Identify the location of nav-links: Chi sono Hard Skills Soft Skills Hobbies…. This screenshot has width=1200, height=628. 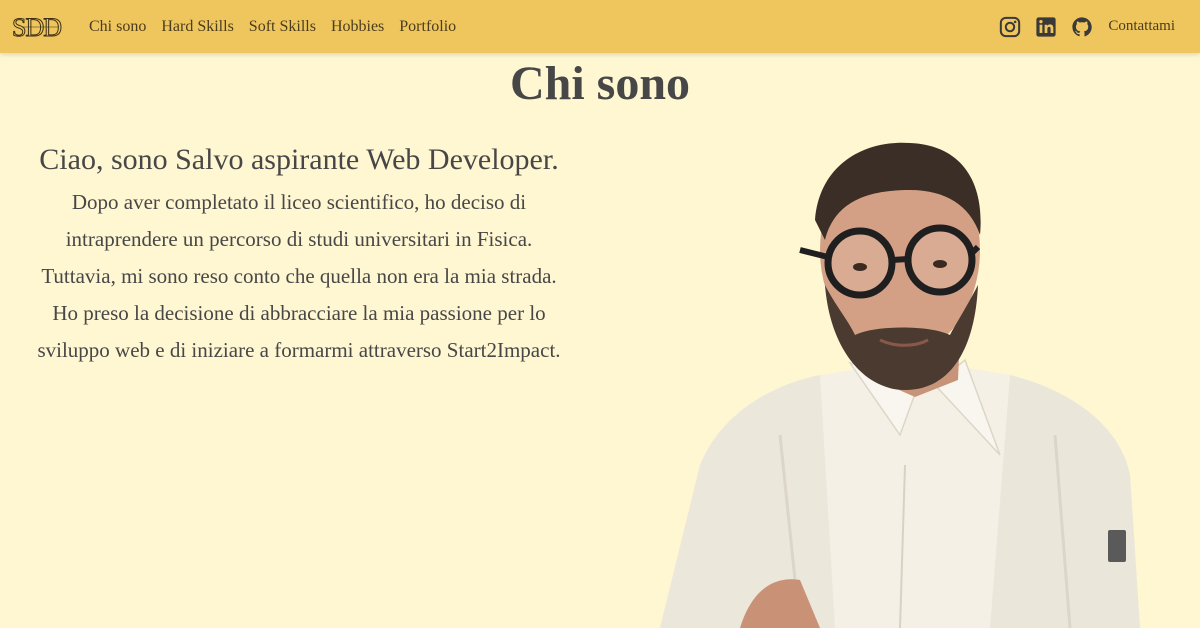
(280, 26).